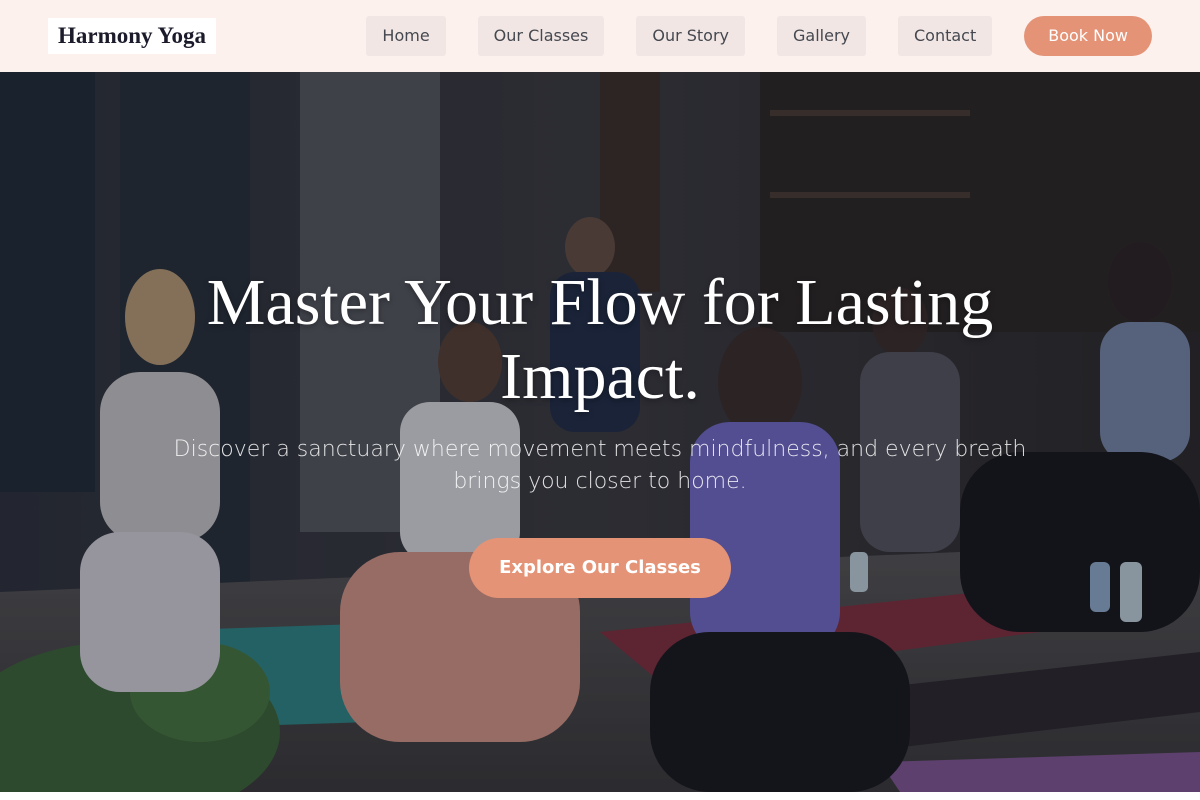 The image size is (1200, 800). I want to click on nav-our-story: Our Story, so click(691, 36).